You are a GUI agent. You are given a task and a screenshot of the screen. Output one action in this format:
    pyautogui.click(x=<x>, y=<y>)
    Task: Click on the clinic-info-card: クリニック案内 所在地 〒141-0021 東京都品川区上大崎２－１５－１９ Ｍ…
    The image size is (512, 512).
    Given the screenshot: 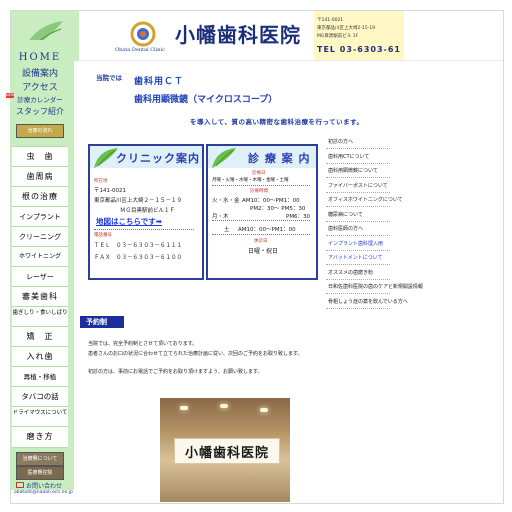 What is the action you would take?
    pyautogui.click(x=146, y=212)
    